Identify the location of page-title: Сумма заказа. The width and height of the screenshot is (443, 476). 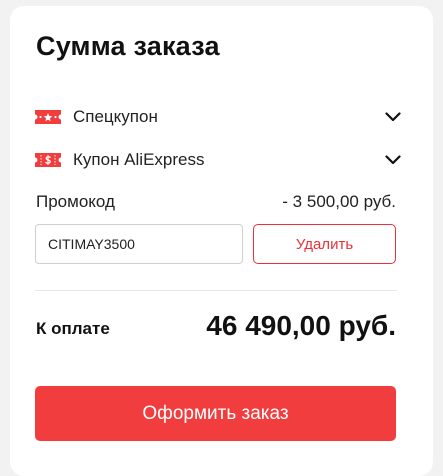
(128, 46).